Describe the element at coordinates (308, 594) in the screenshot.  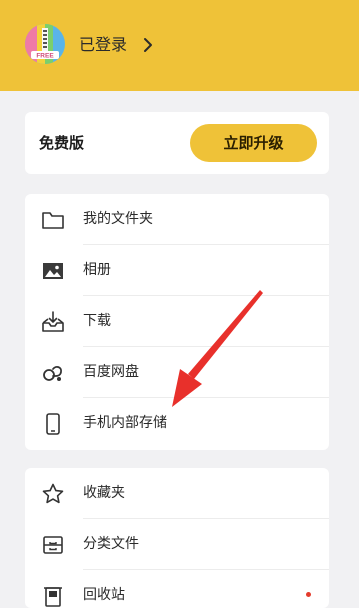
I see `notification-dot` at that location.